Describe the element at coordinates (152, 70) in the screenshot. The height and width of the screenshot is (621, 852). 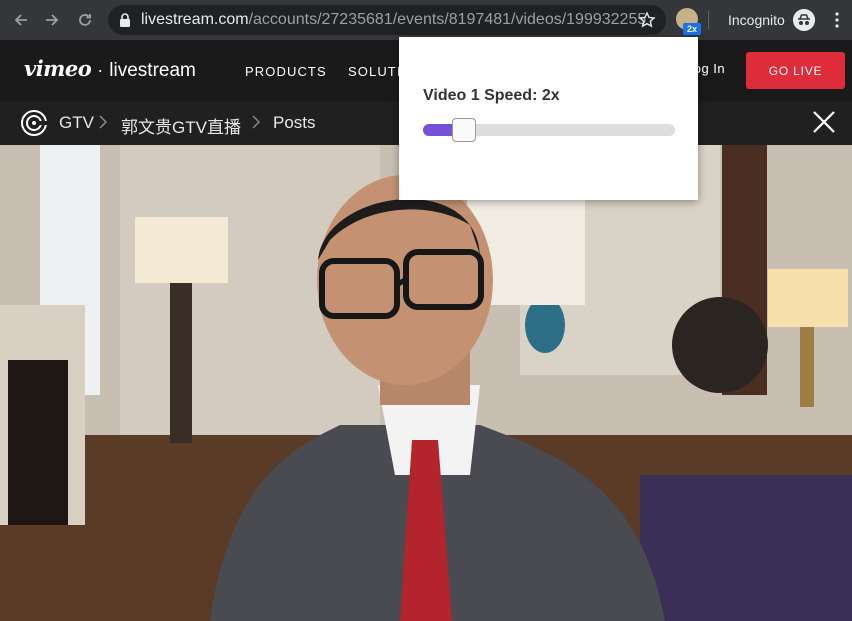
I see `logo-livestream-text: livestream` at that location.